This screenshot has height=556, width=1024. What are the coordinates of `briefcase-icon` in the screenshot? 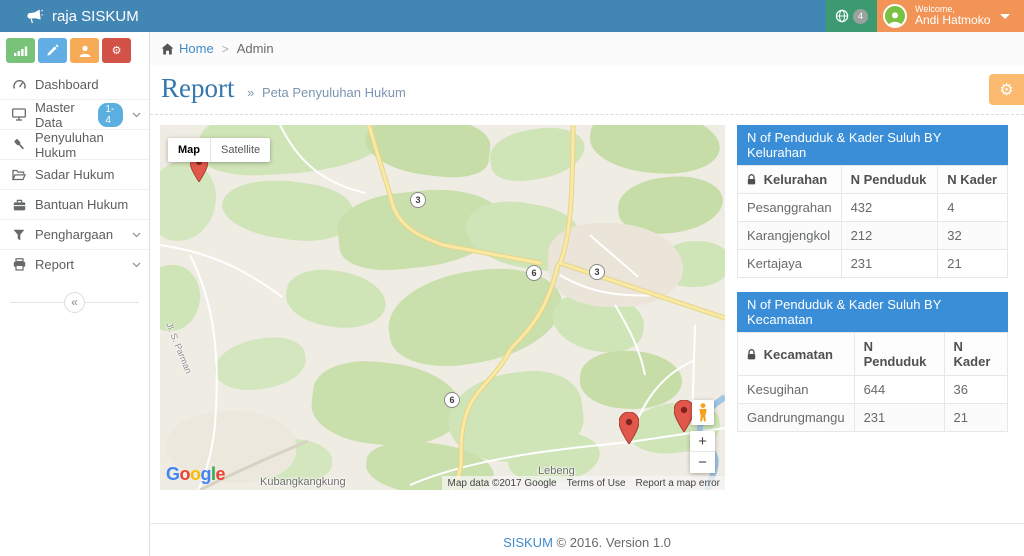 It's located at (19, 205).